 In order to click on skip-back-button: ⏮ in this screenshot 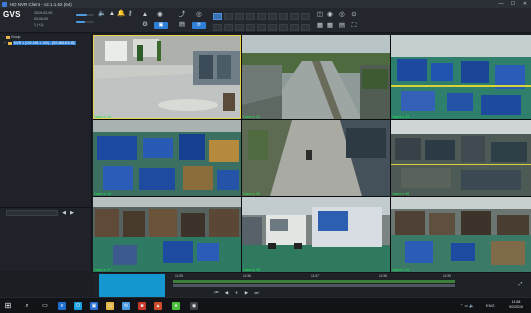, I will do `click(216, 293)`.